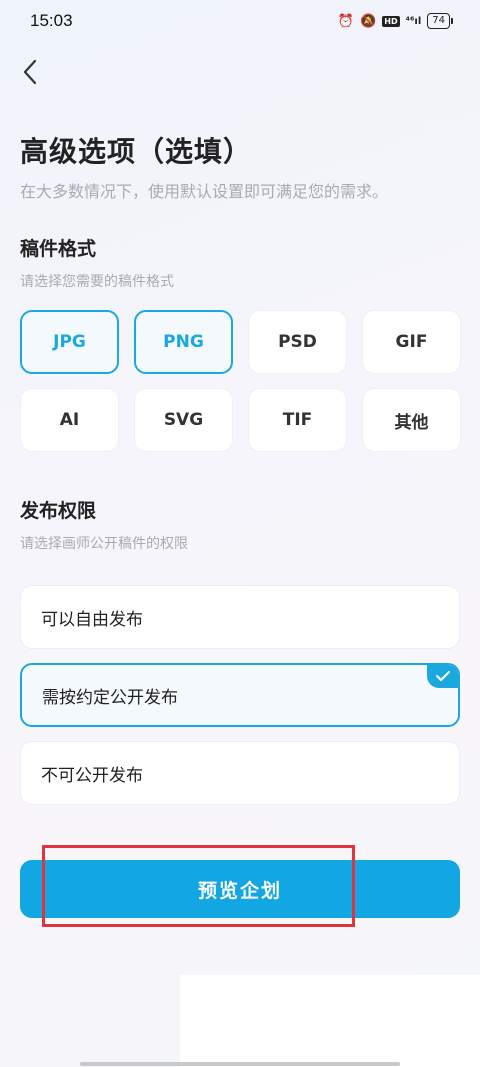  What do you see at coordinates (51, 20) in the screenshot?
I see `status-time: 15:03` at bounding box center [51, 20].